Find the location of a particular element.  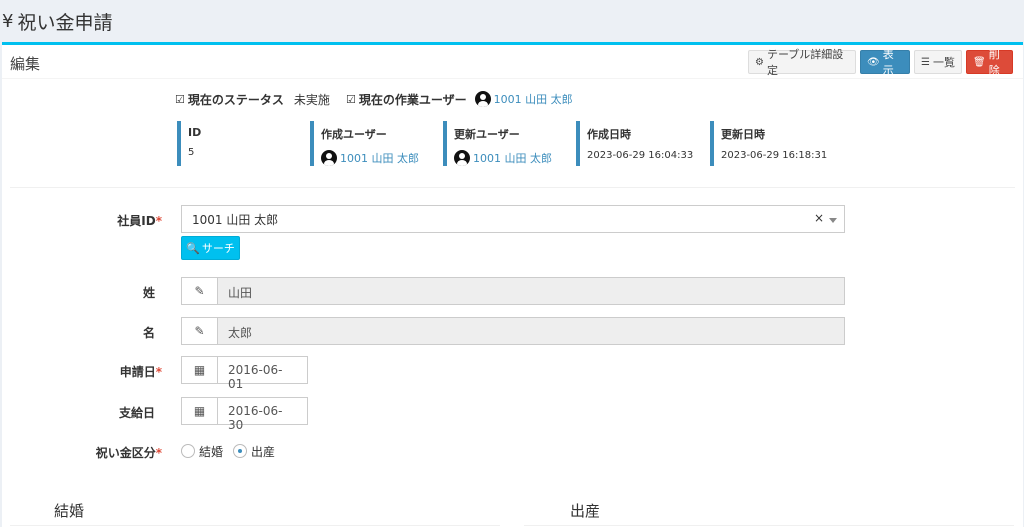

list-button: ☰ 一覧 is located at coordinates (938, 62).